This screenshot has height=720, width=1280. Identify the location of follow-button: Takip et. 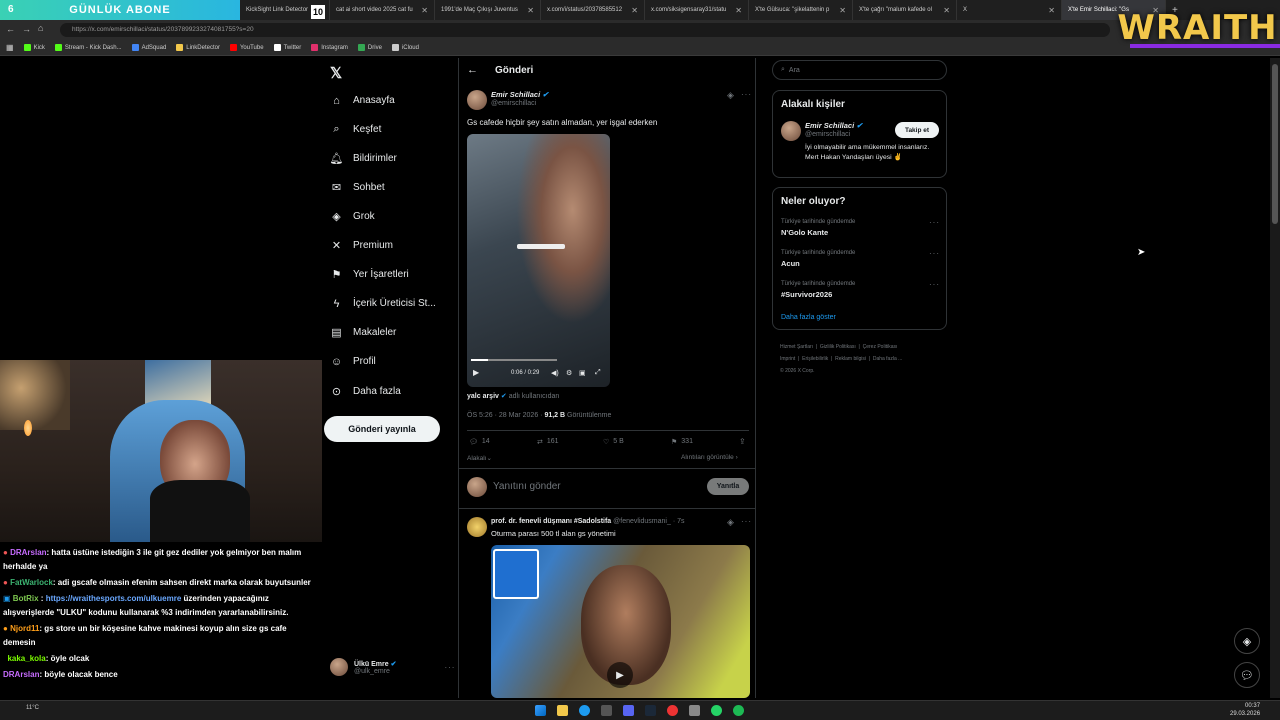
(917, 130).